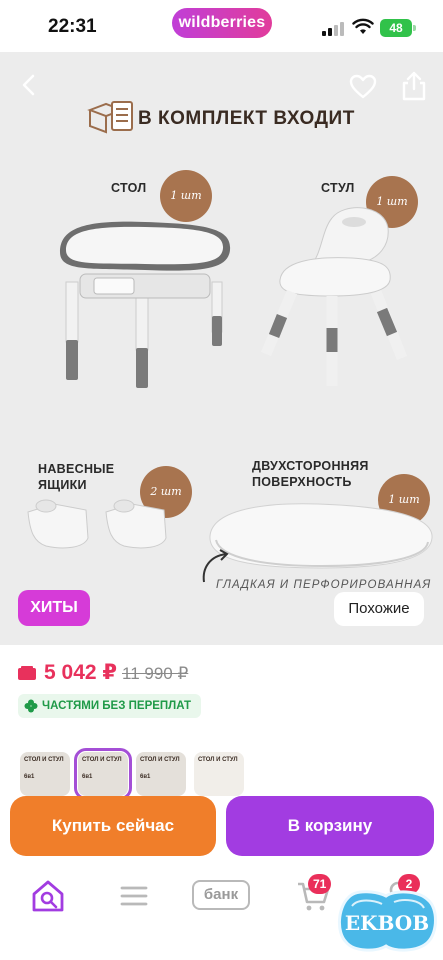 The image size is (443, 960). What do you see at coordinates (310, 474) in the screenshot?
I see `item-label-surface: ДВУХСТОРОННЯЯ ПОВЕРХНОСТЬ` at bounding box center [310, 474].